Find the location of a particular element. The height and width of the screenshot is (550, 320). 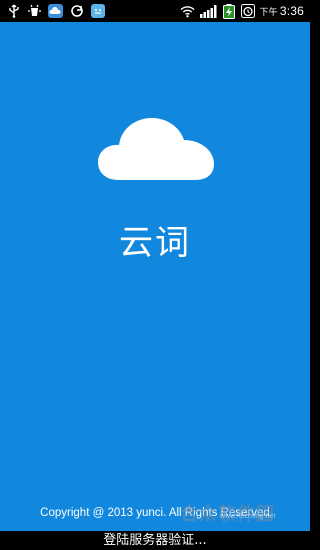

status-bar-system: 下午 3:36 is located at coordinates (242, 11).